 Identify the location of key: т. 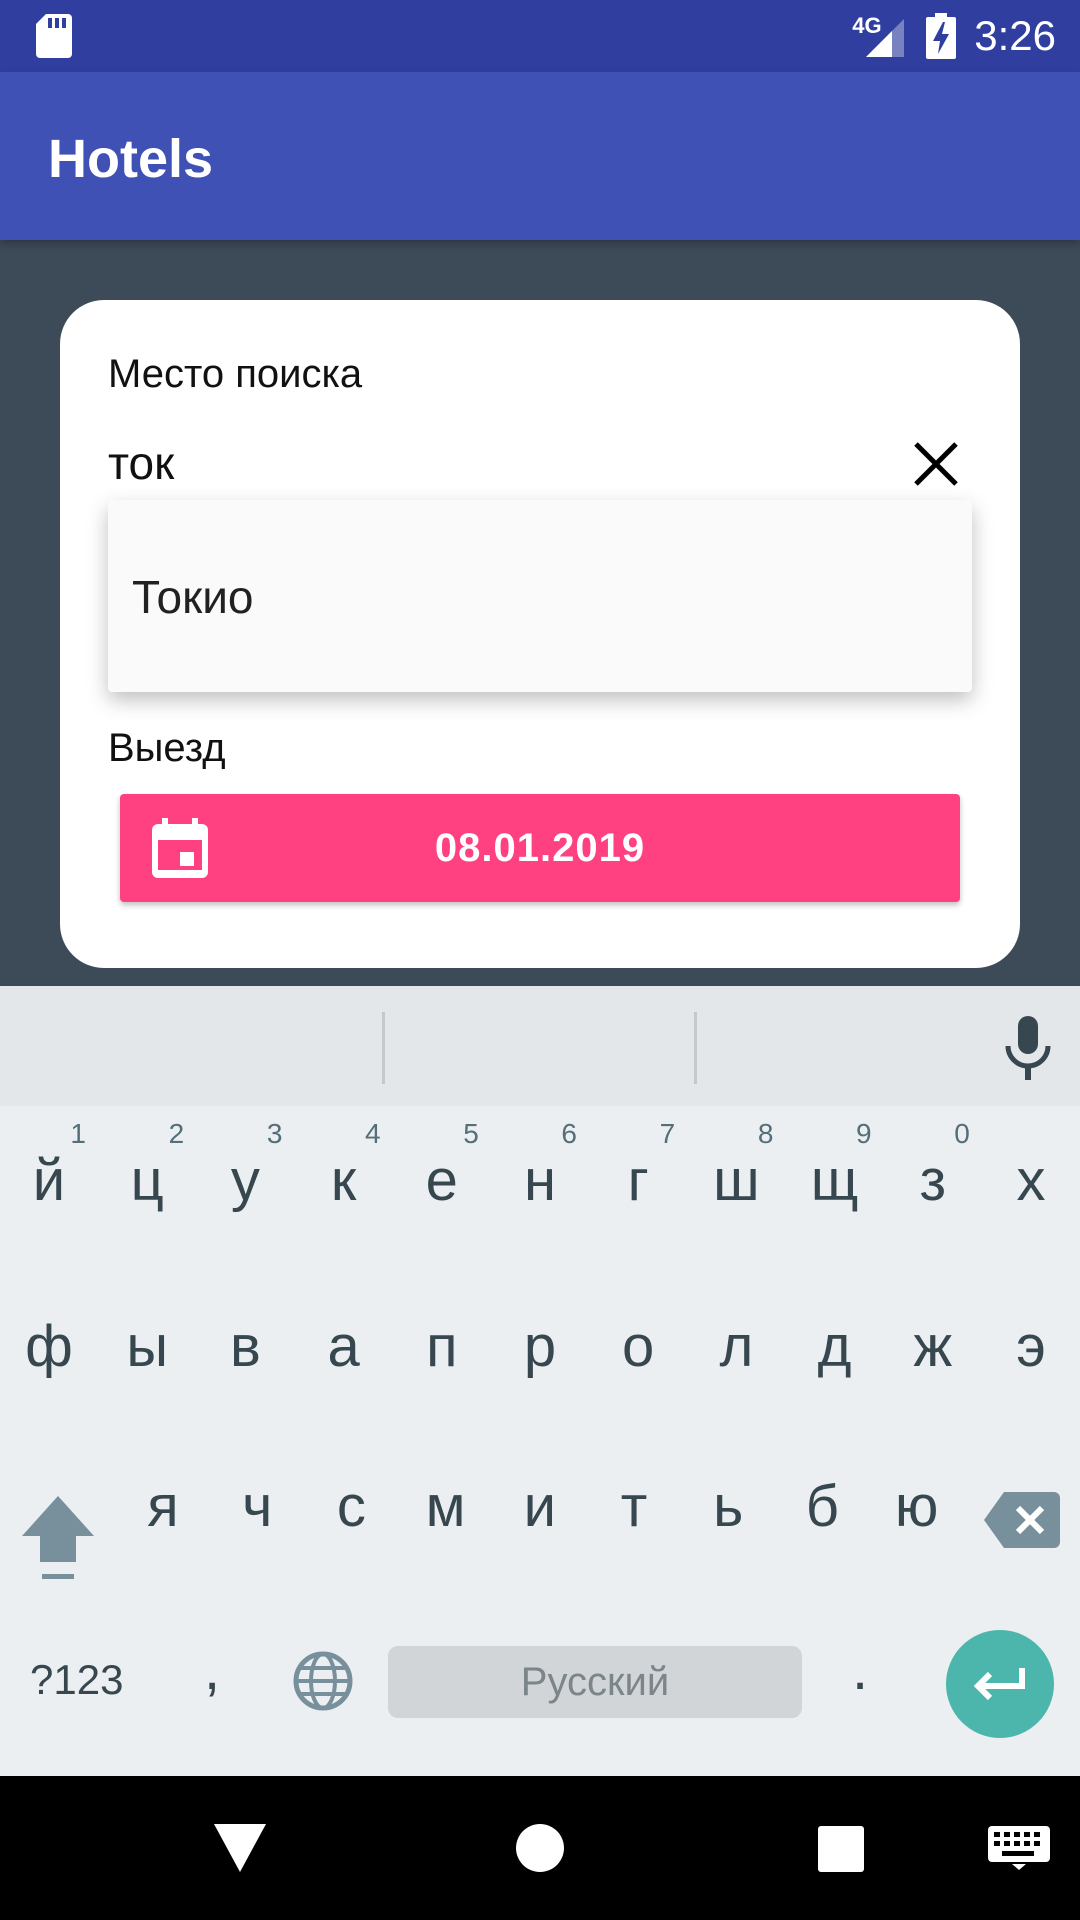
(634, 1506).